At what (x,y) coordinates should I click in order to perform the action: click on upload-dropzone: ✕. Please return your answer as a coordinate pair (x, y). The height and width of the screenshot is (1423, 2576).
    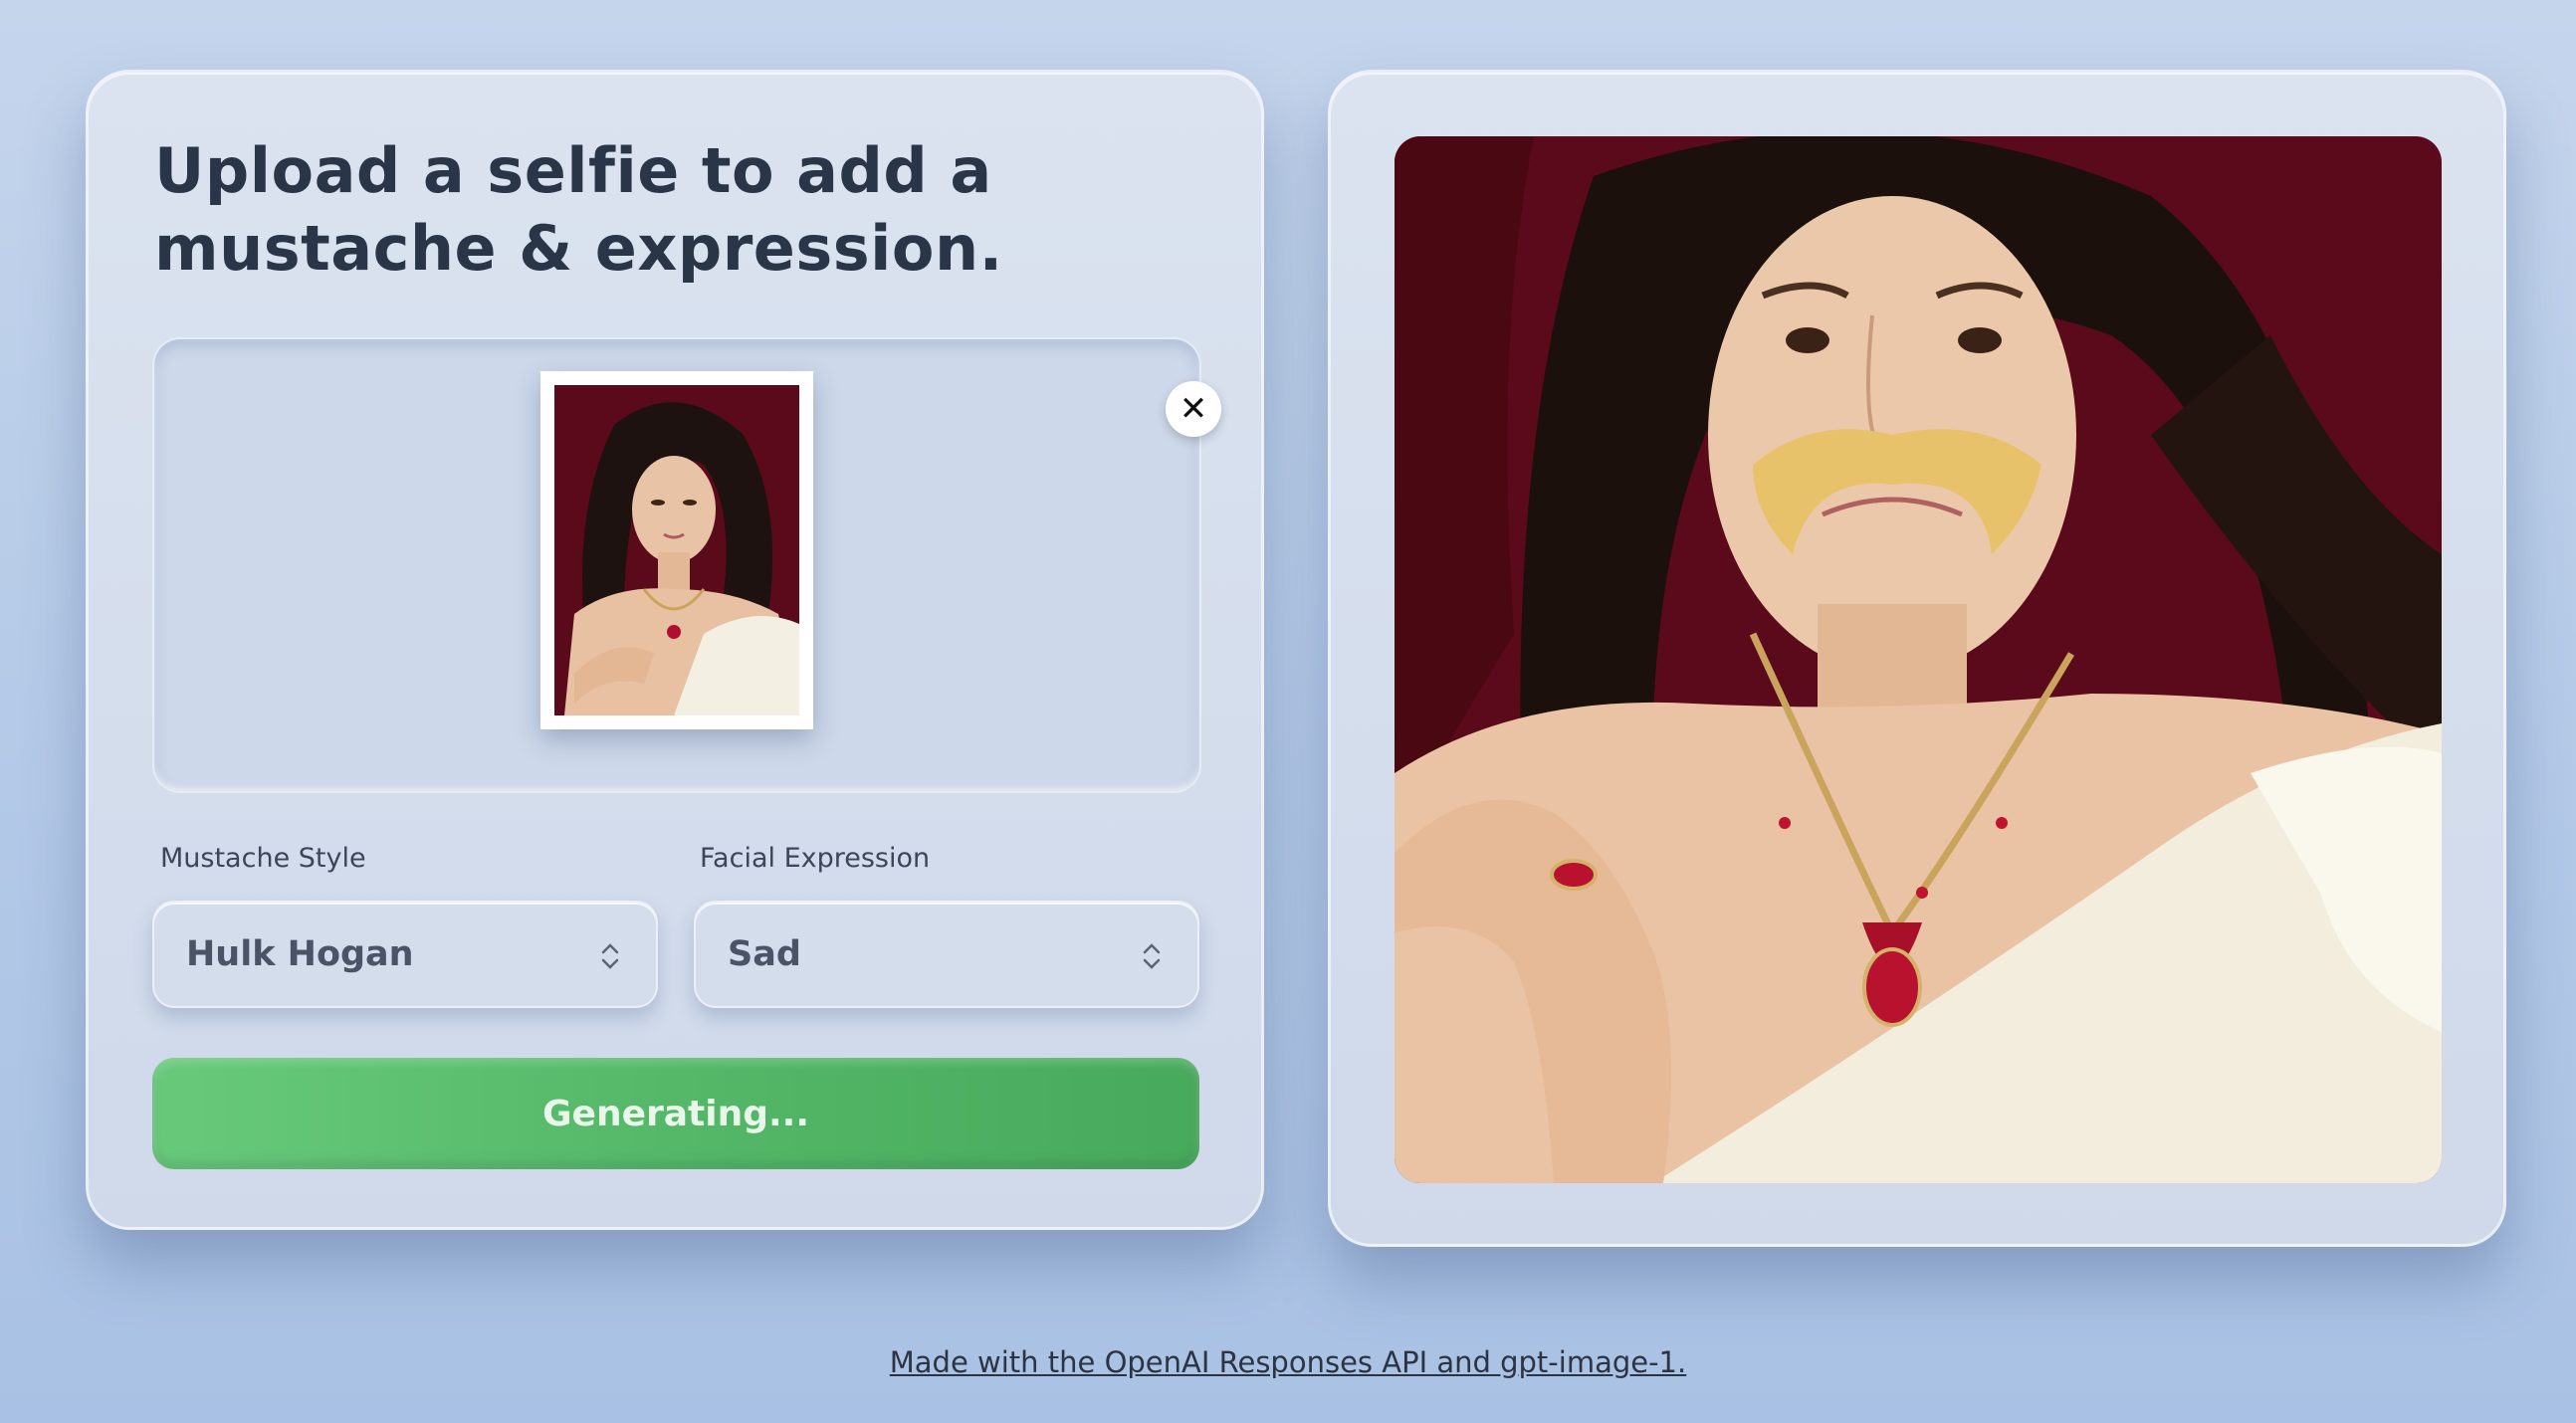
    Looking at the image, I should click on (686, 565).